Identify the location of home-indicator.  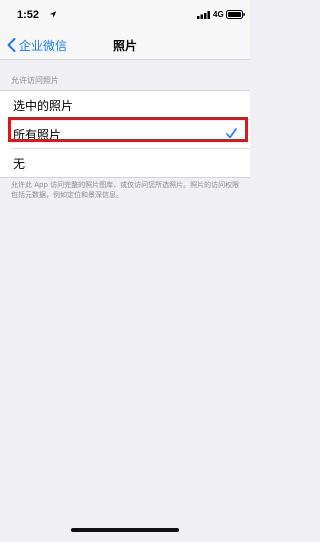
(125, 530).